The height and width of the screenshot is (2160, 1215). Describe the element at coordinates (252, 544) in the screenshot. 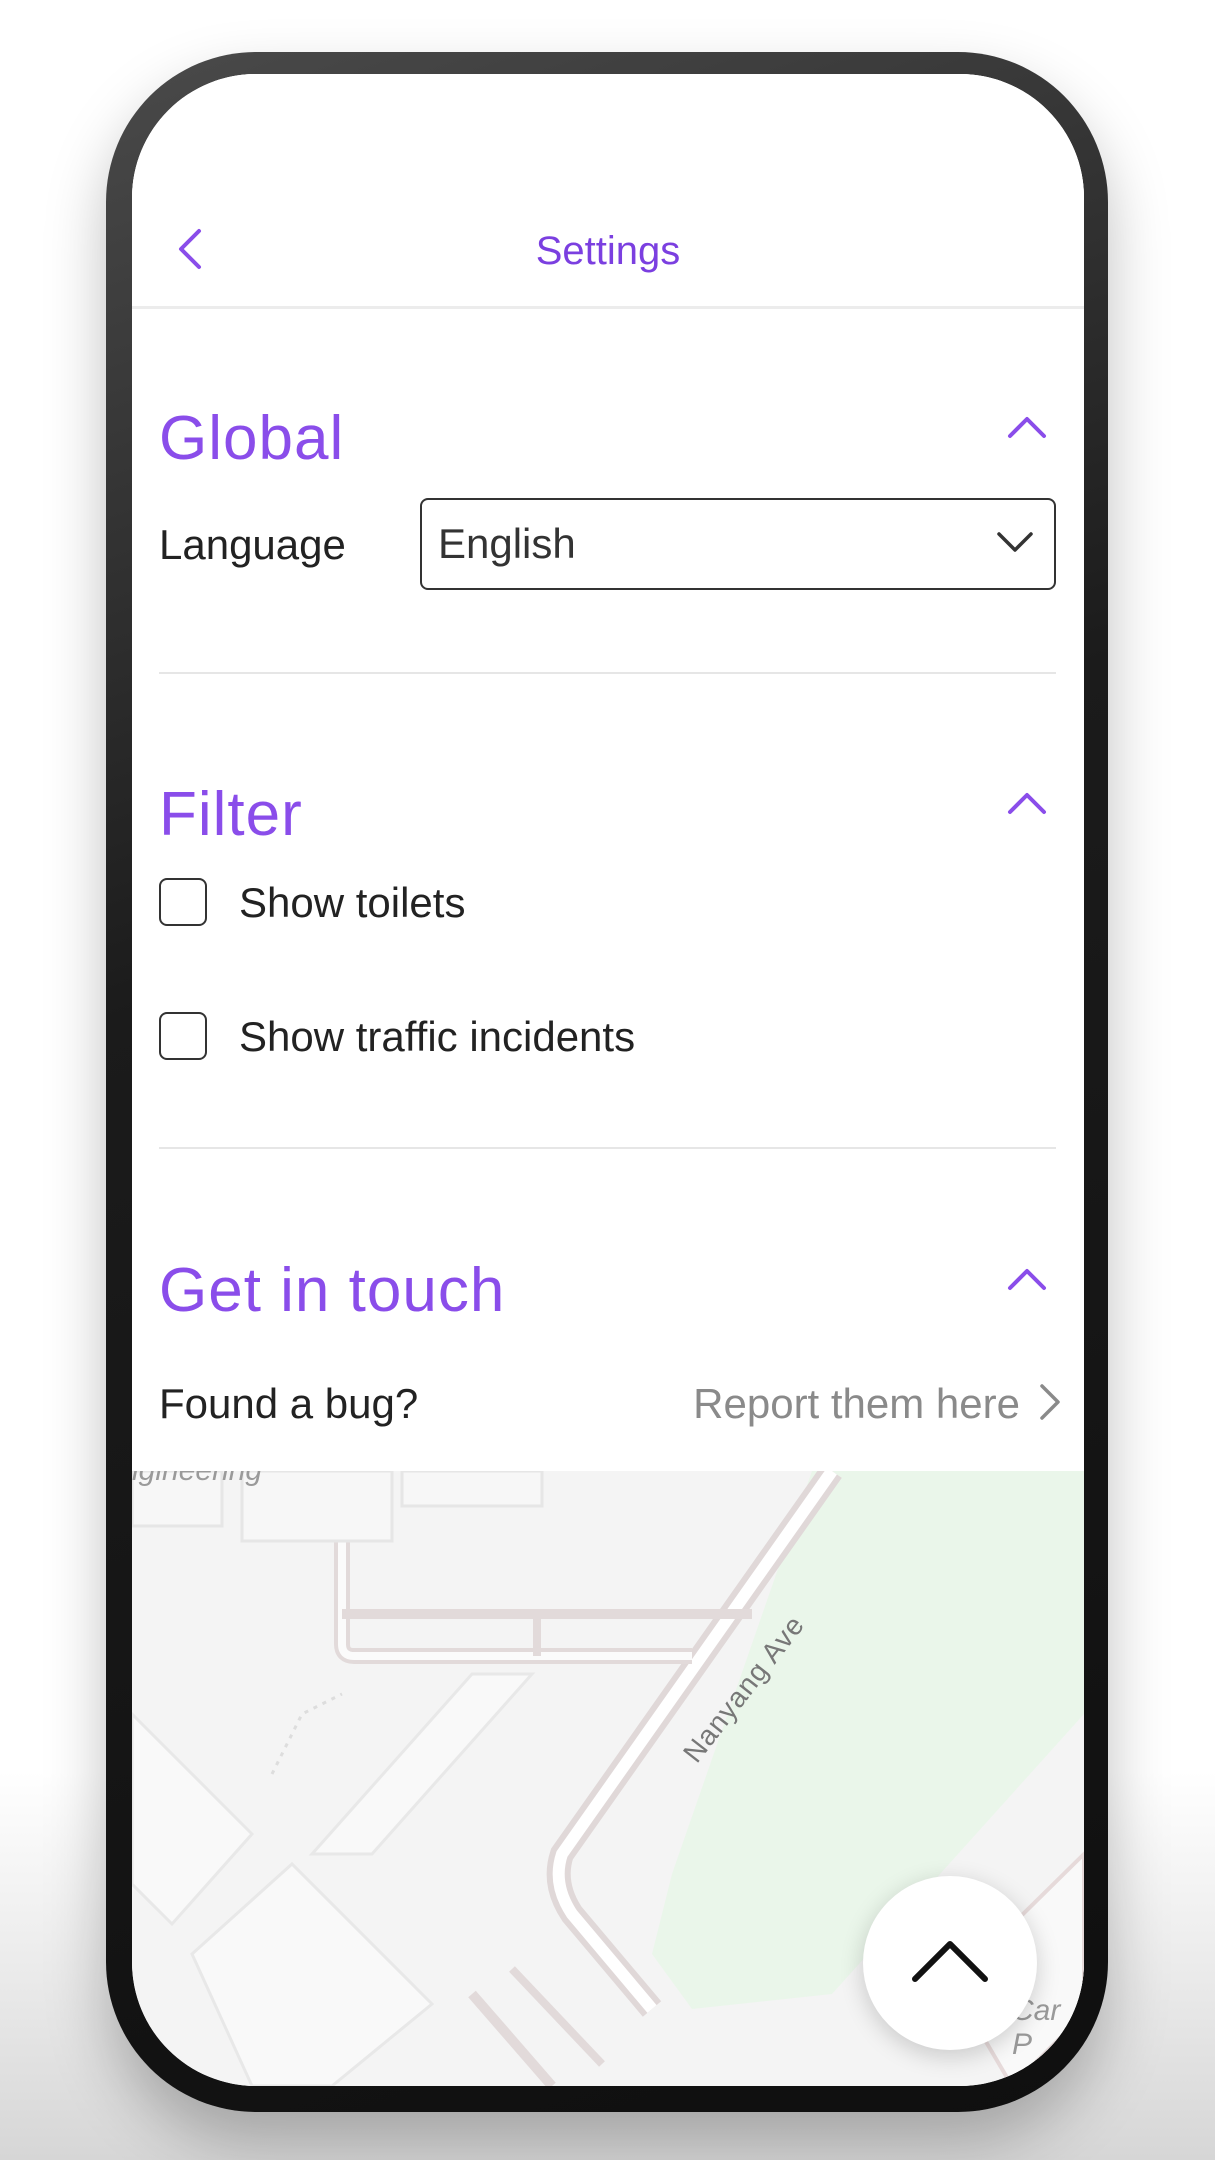

I see `language-label: Language` at that location.